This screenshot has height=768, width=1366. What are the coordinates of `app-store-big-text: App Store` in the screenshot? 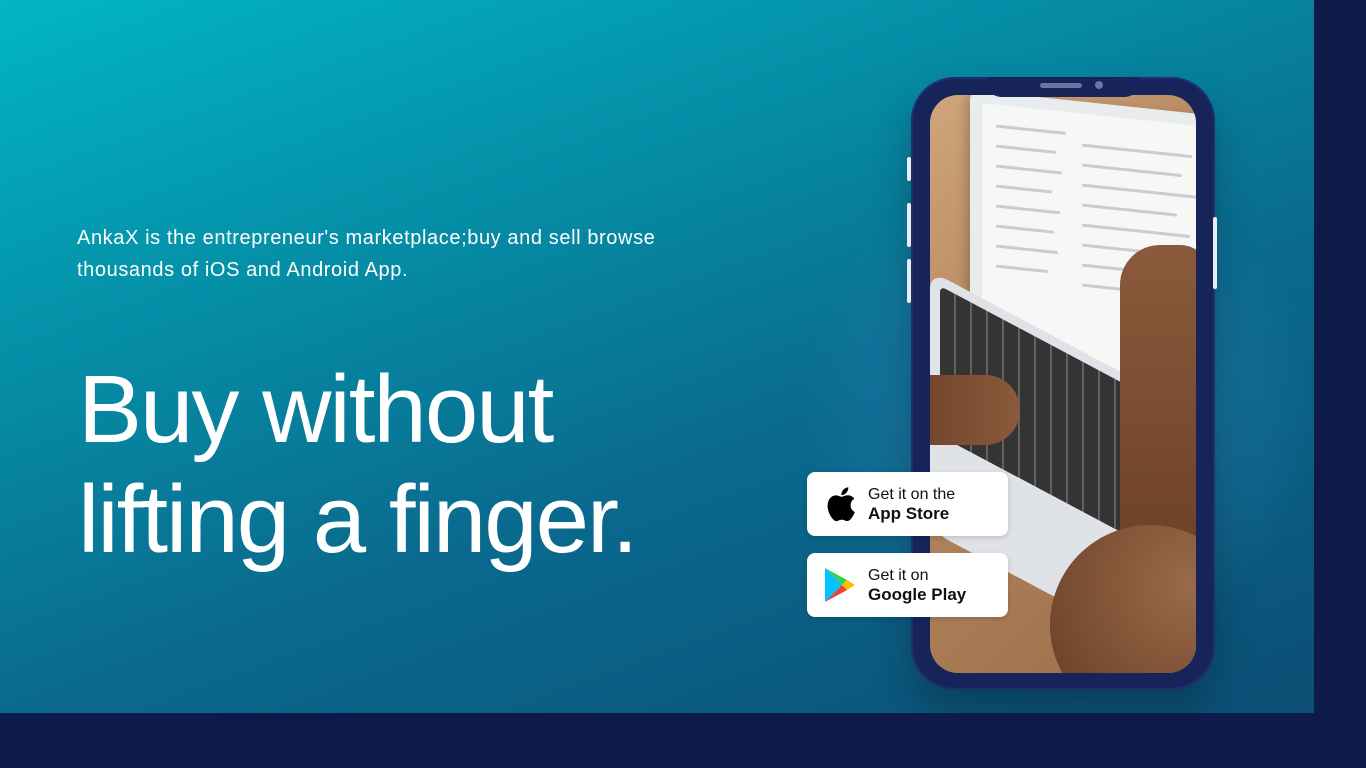 It's located at (909, 513).